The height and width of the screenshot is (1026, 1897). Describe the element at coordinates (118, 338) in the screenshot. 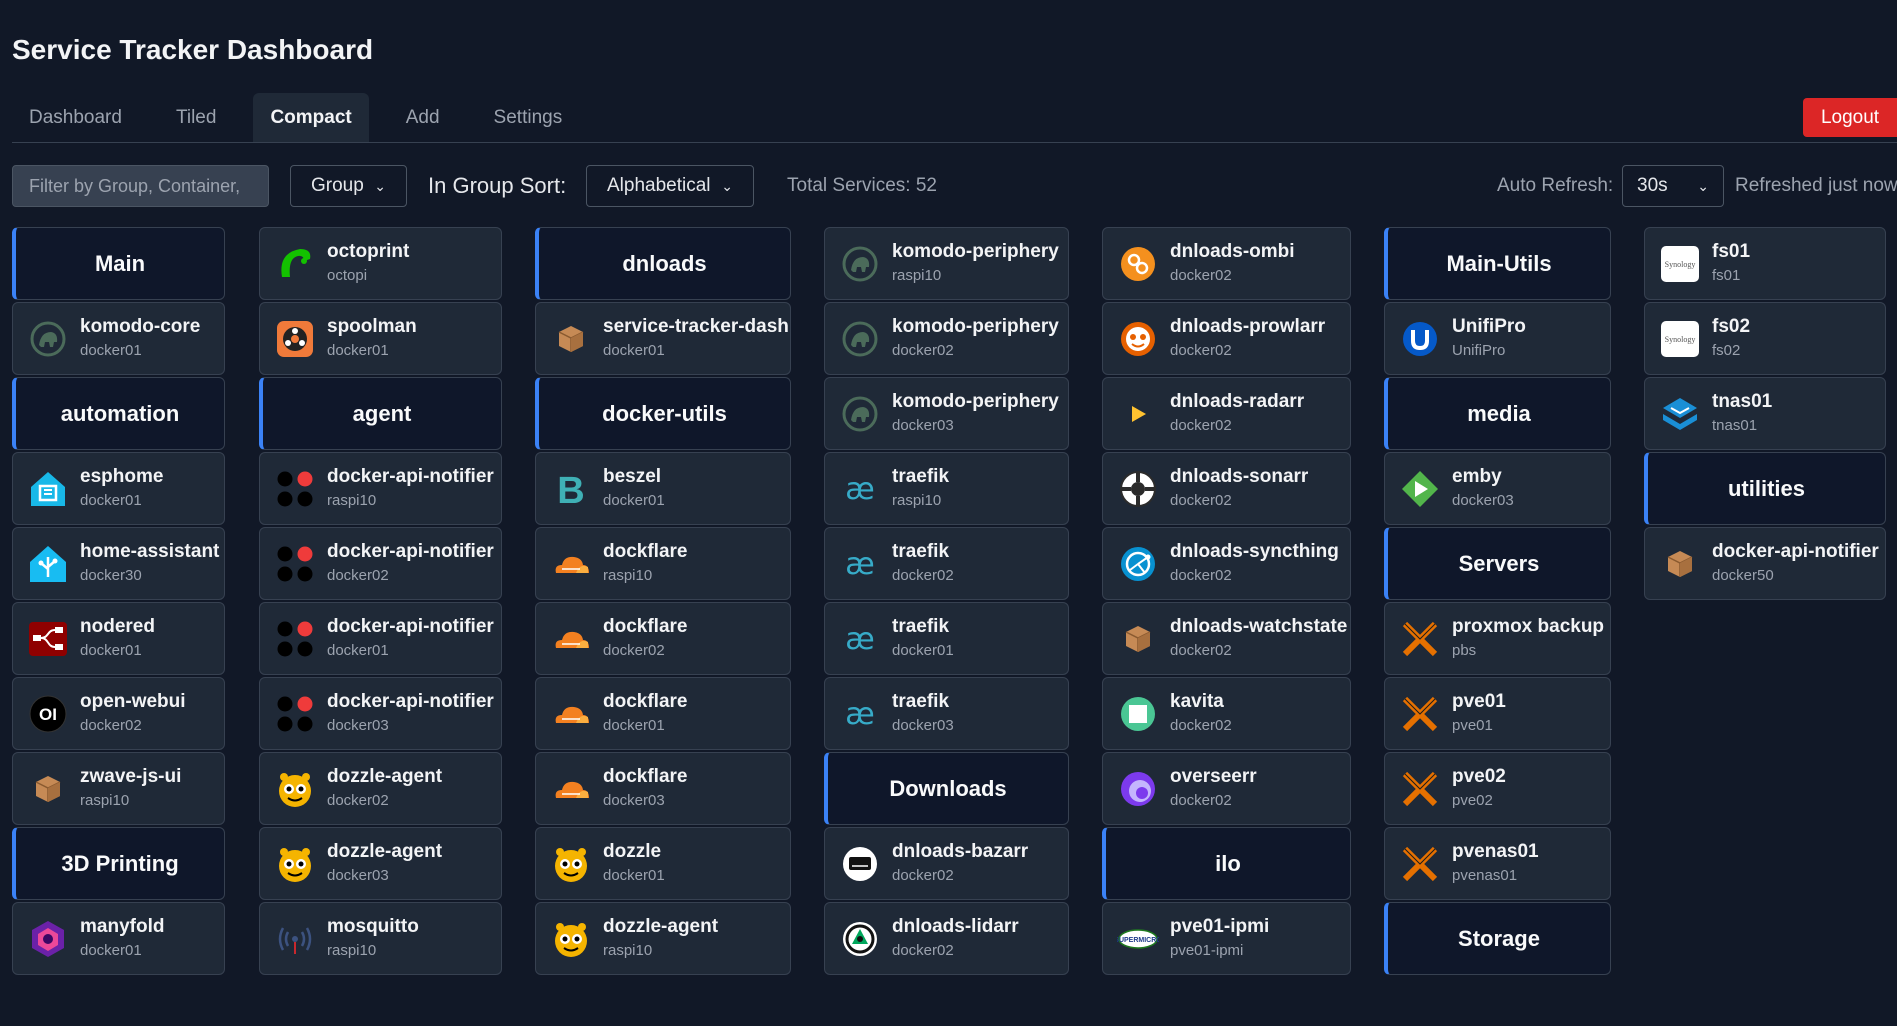

I see `service-card: komodo-core docker01` at that location.